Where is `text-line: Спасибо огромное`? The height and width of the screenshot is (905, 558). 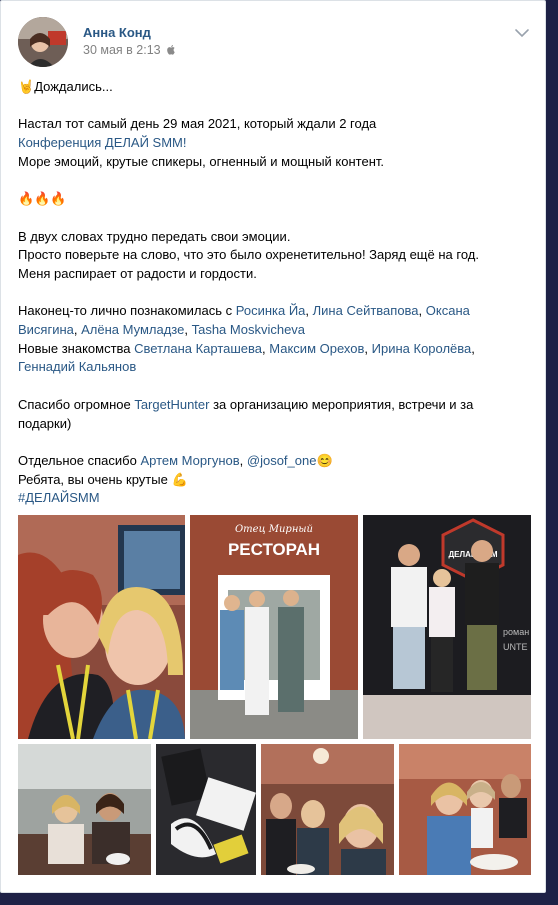
text-line: Спасибо огромное is located at coordinates (76, 404).